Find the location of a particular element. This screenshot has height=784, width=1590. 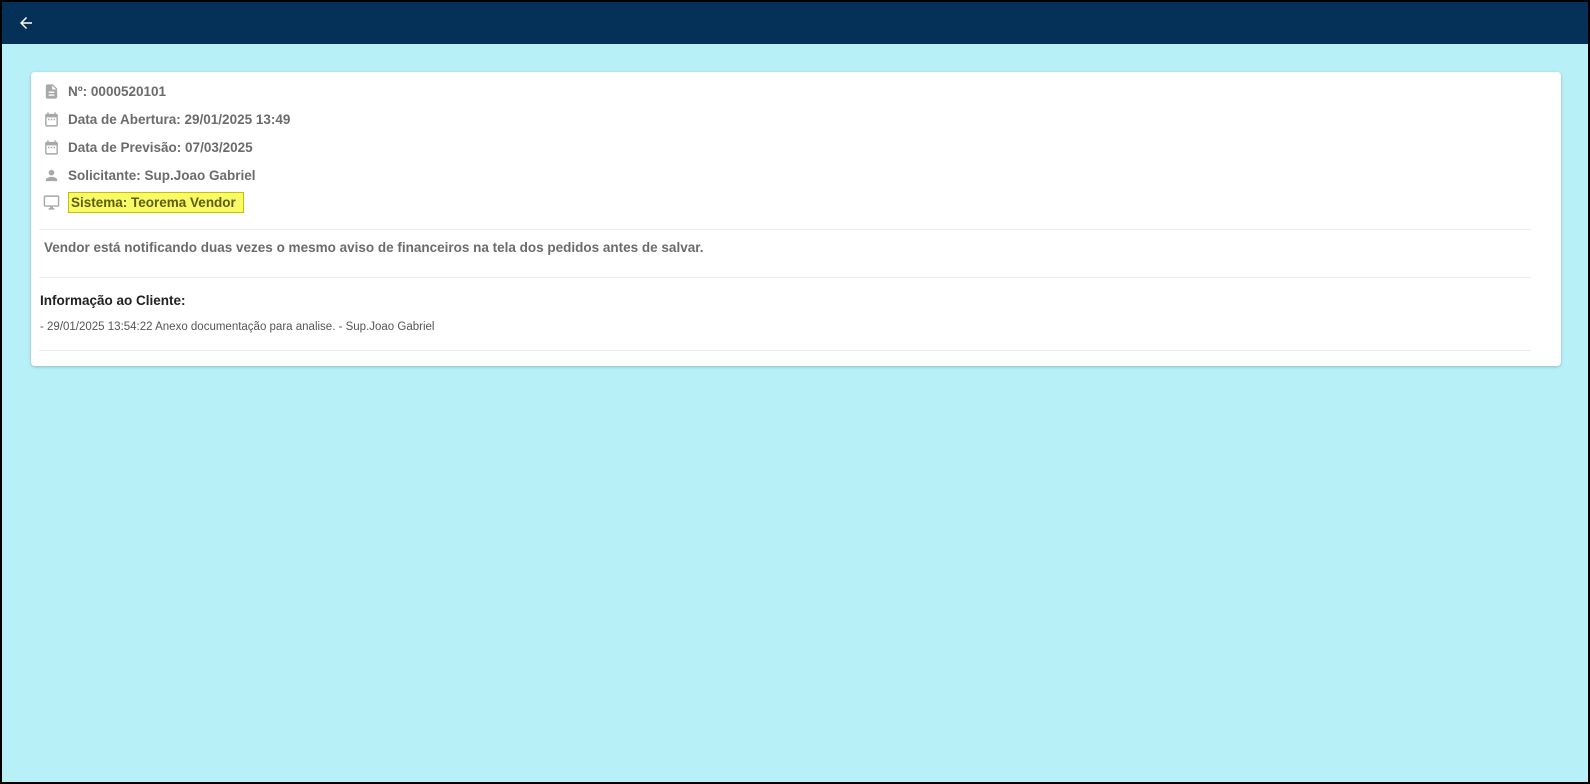

system-highlighted: Sistema: Teorema Vendor is located at coordinates (156, 202).